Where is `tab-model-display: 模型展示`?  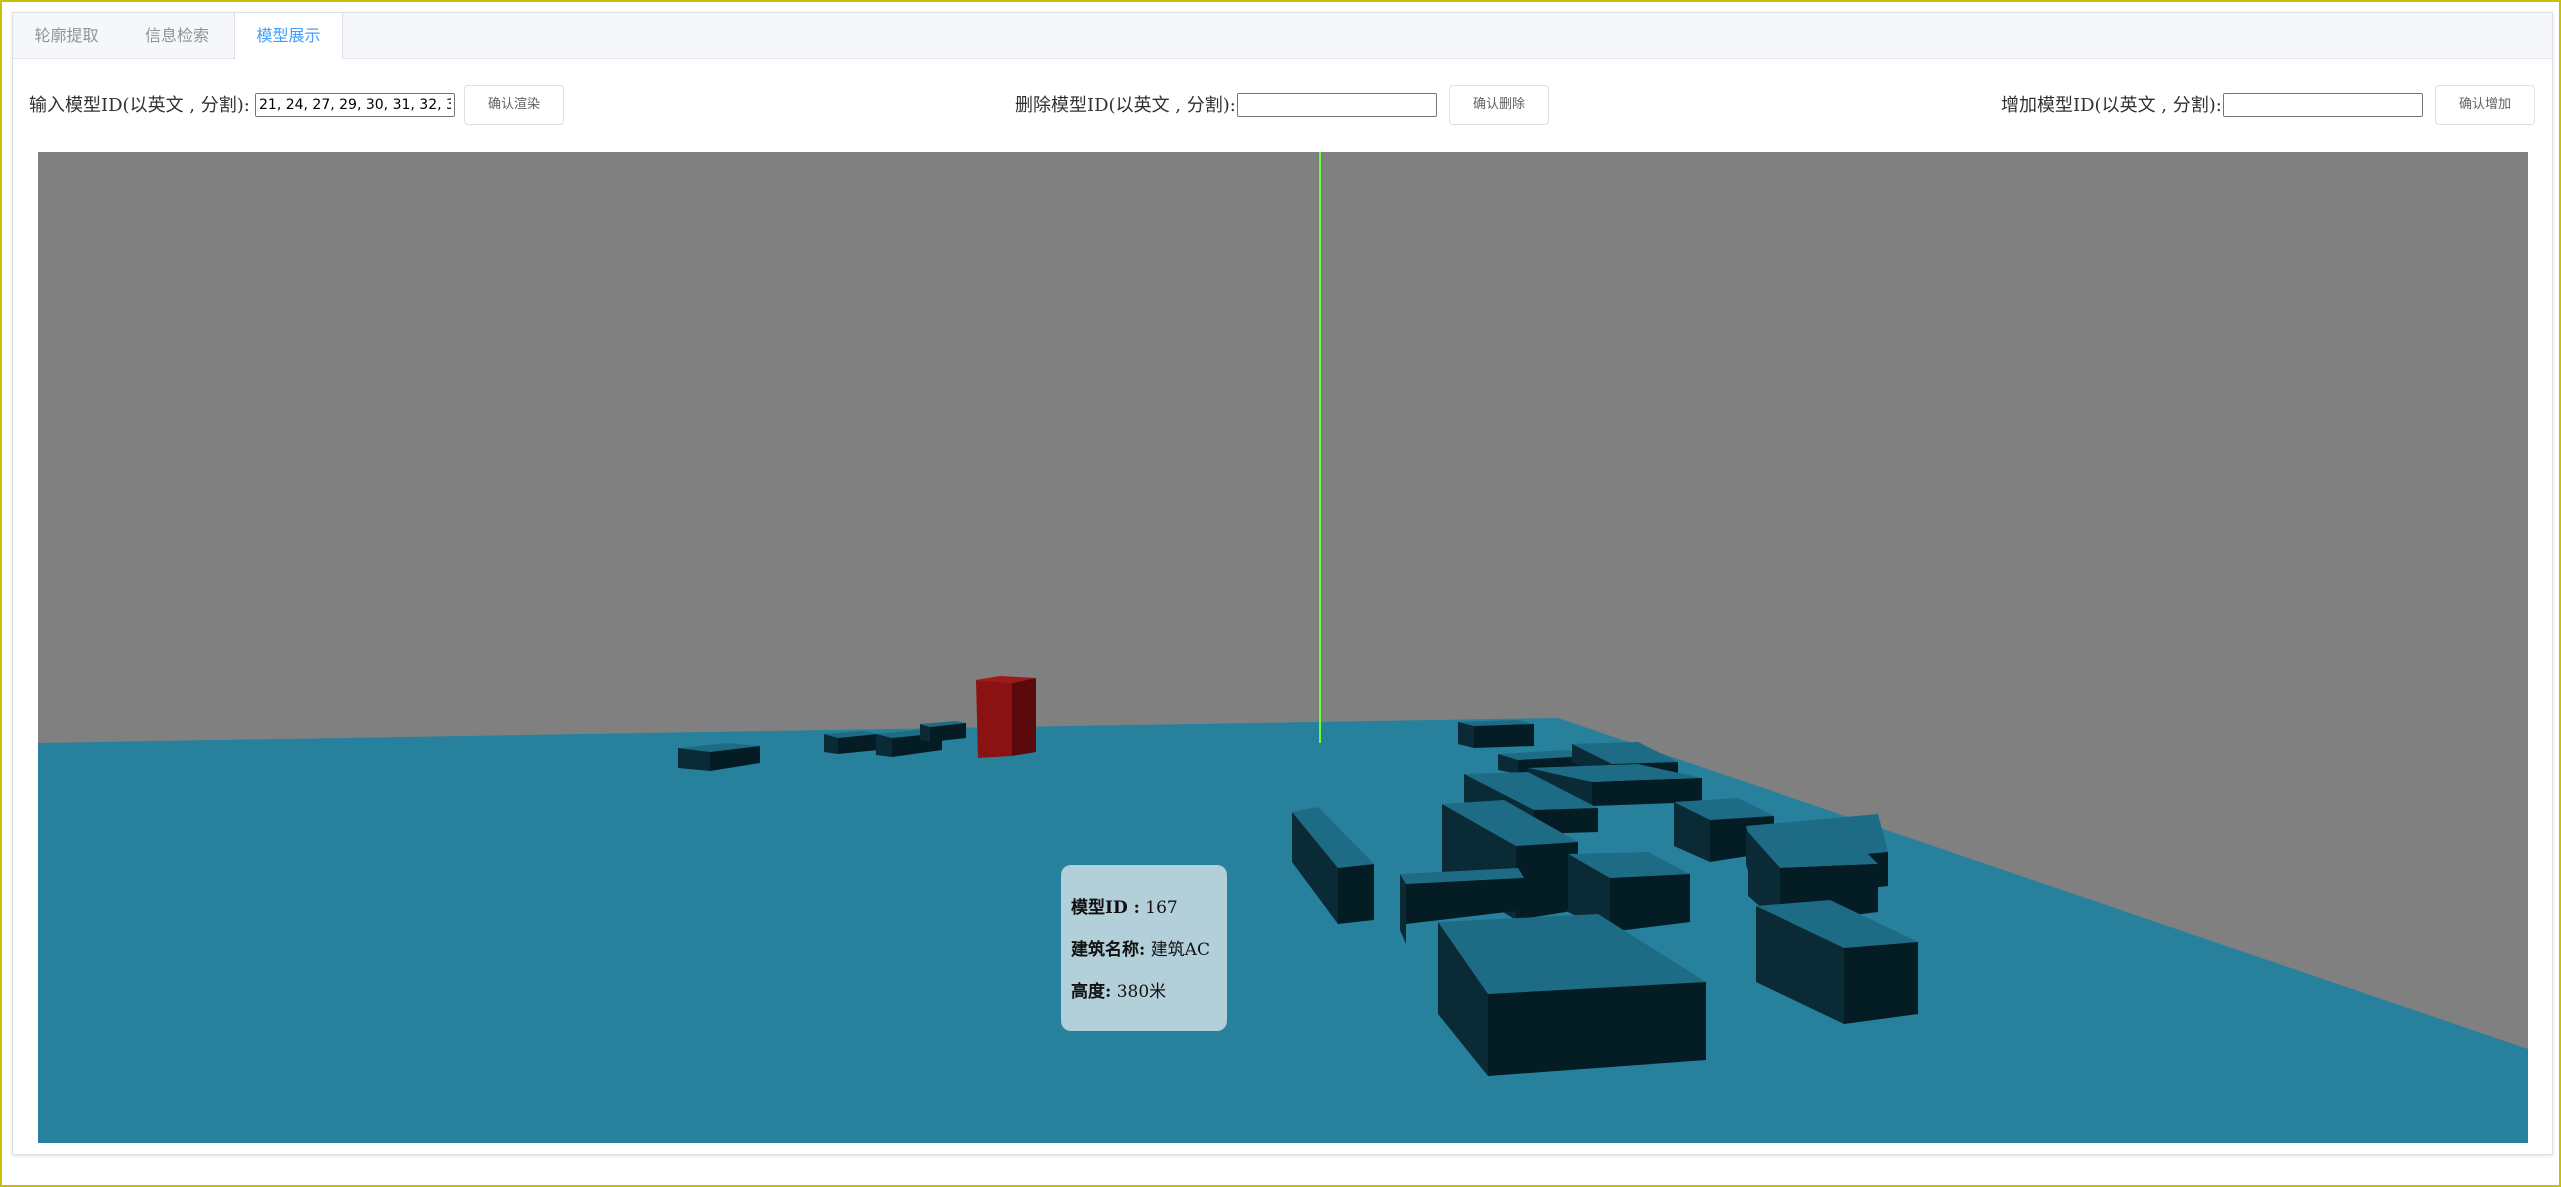
tab-model-display: 模型展示 is located at coordinates (288, 36).